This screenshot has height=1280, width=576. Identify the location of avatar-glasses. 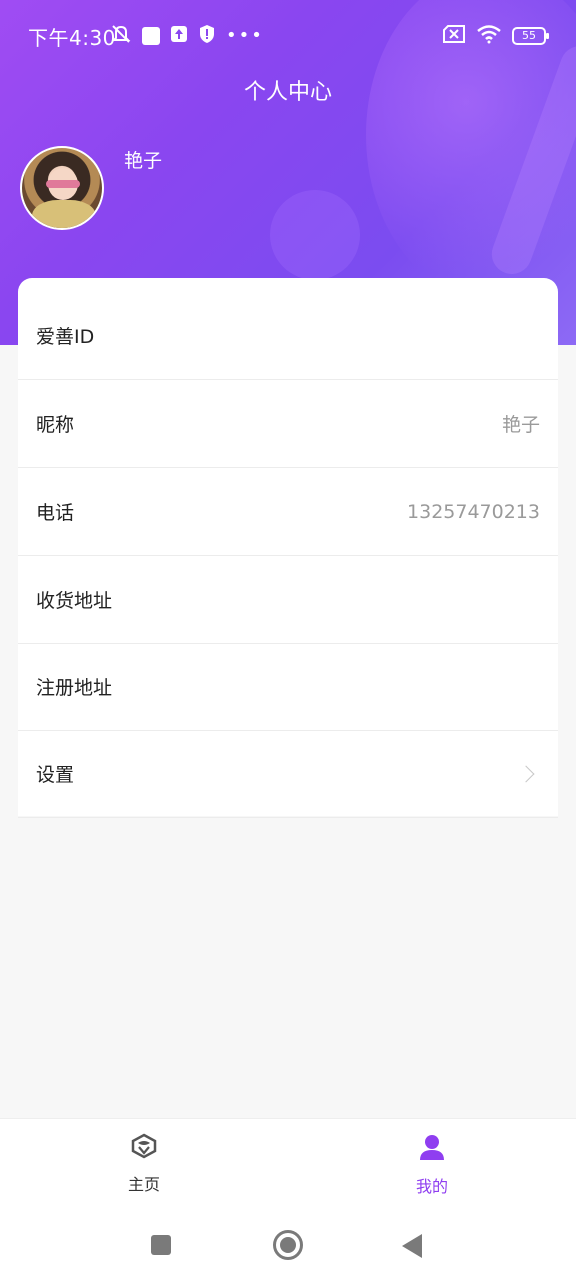
(63, 184).